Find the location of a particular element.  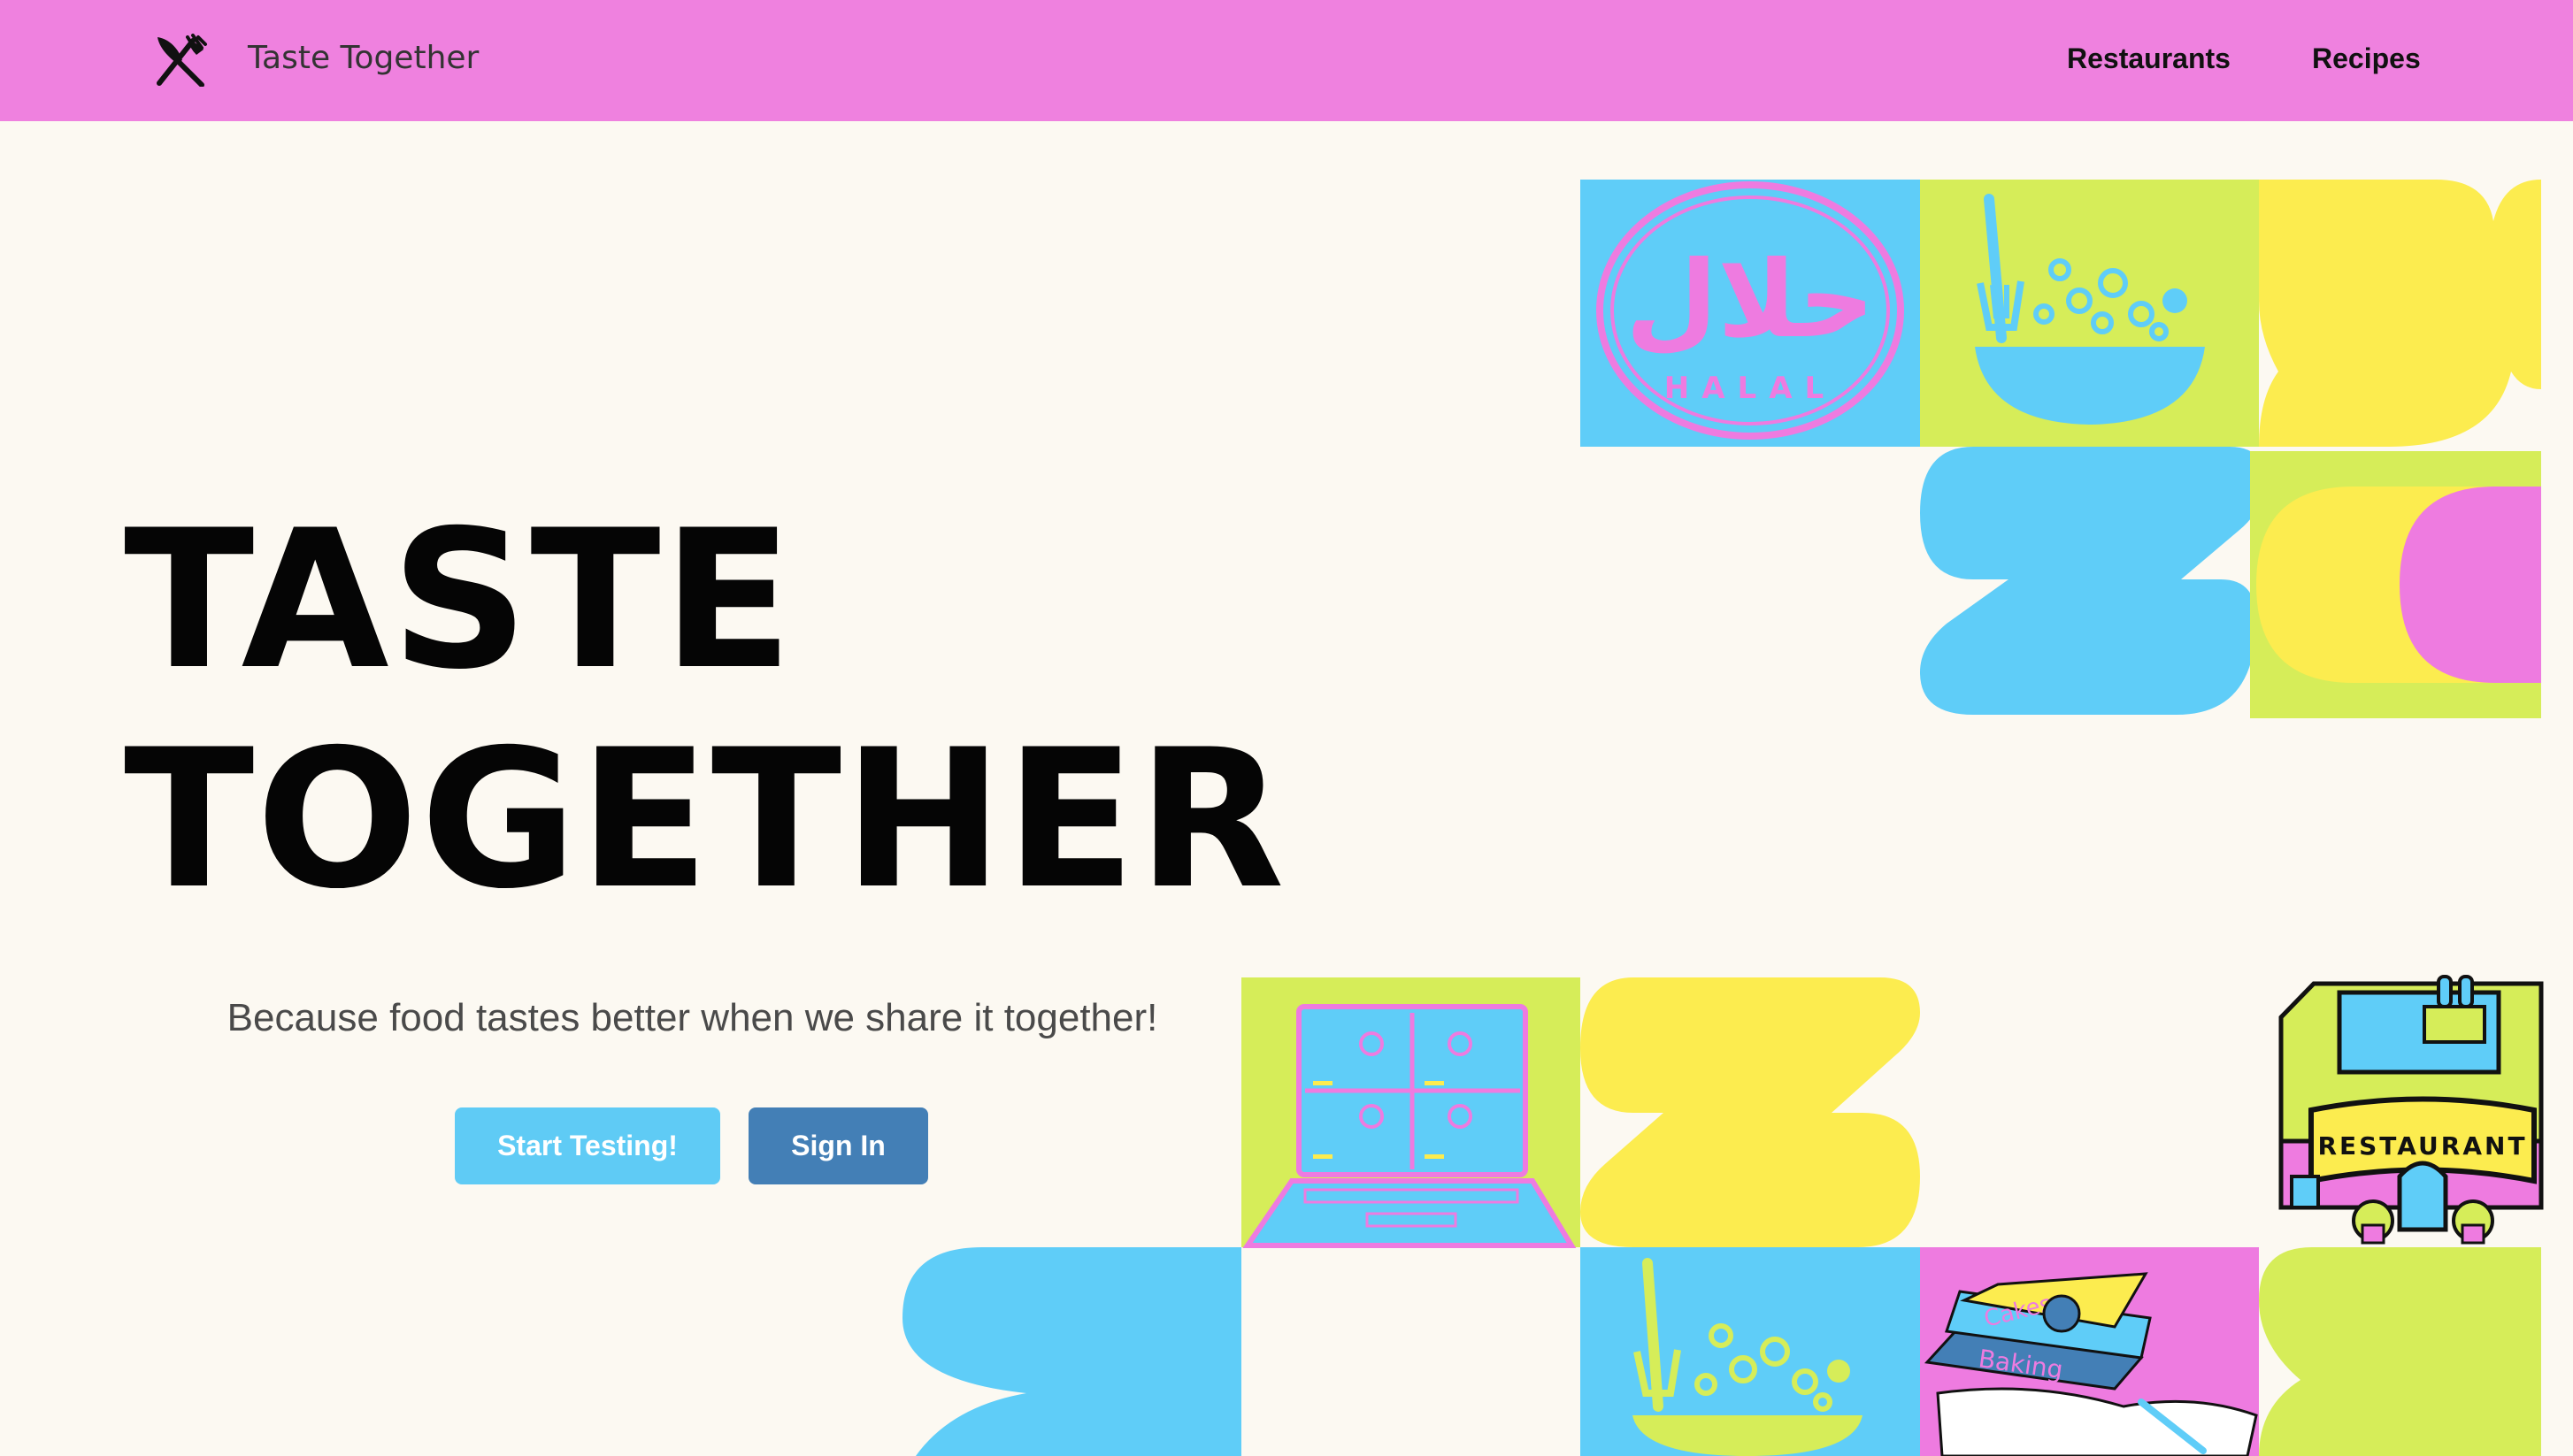

restaurant-building-tile: RESTAURANT is located at coordinates (2411, 1110).